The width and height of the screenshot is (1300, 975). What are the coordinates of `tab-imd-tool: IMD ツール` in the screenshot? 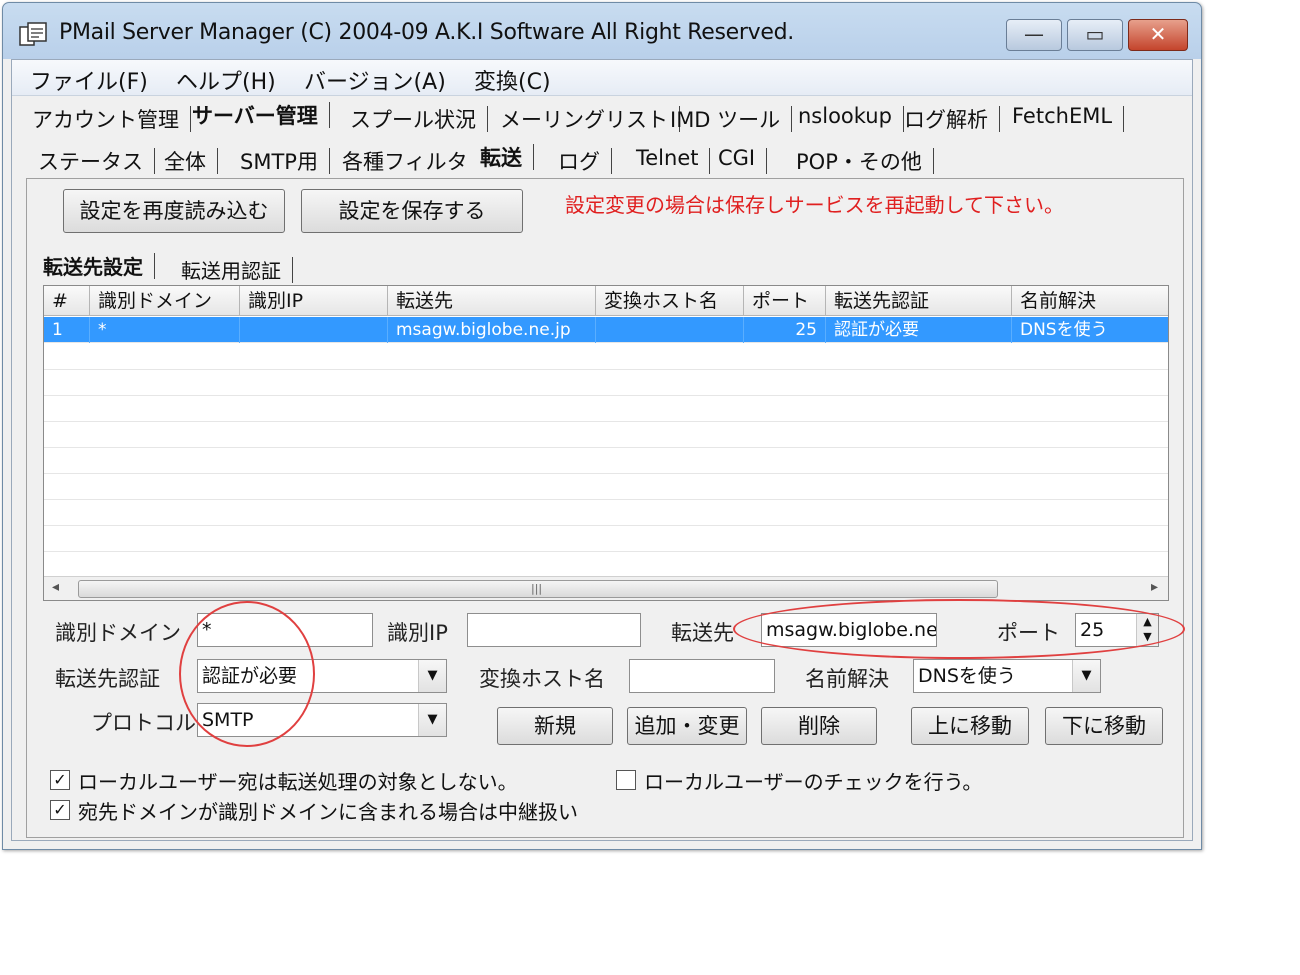 It's located at (729, 119).